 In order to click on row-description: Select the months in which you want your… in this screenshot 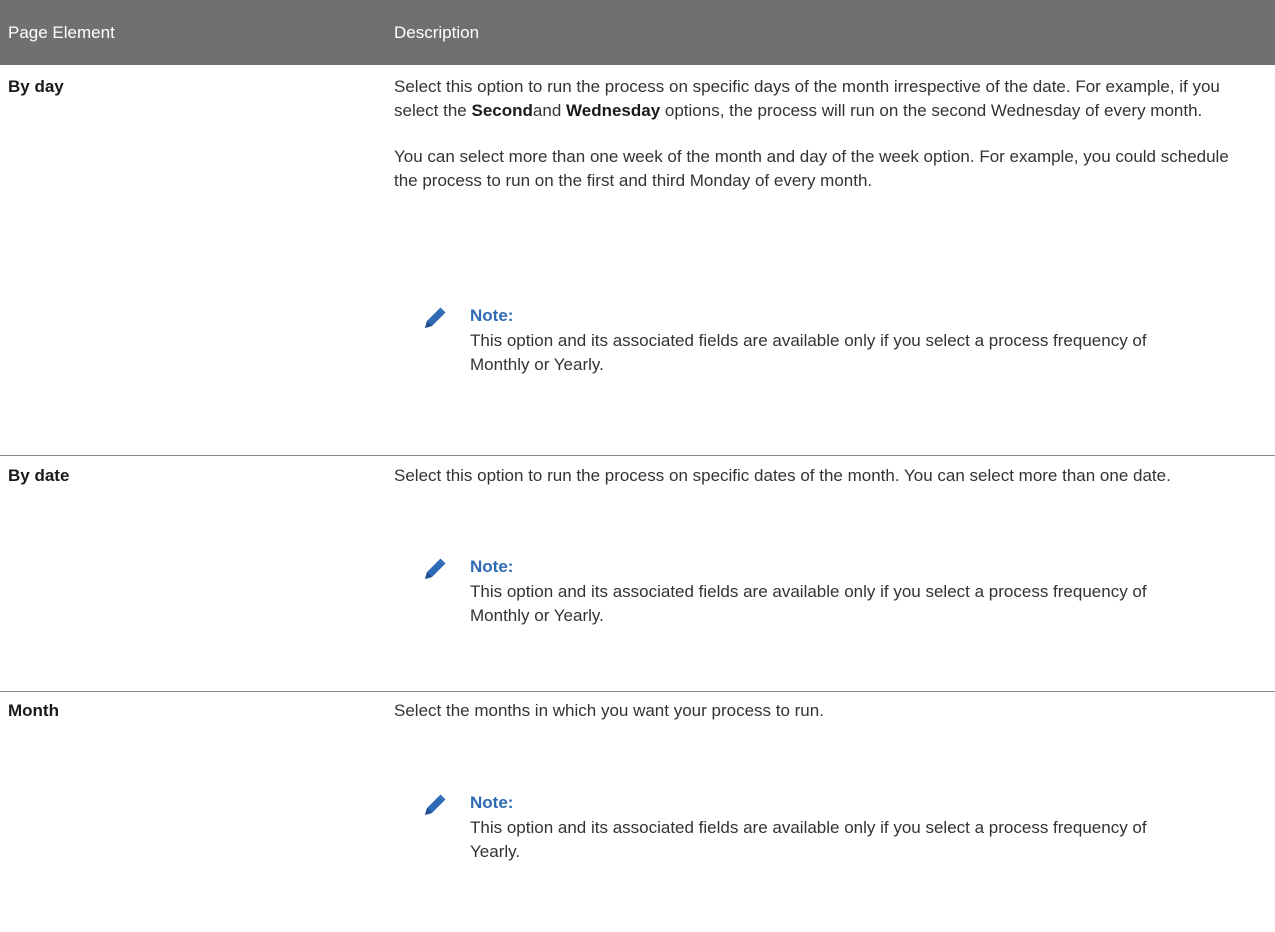, I will do `click(609, 710)`.